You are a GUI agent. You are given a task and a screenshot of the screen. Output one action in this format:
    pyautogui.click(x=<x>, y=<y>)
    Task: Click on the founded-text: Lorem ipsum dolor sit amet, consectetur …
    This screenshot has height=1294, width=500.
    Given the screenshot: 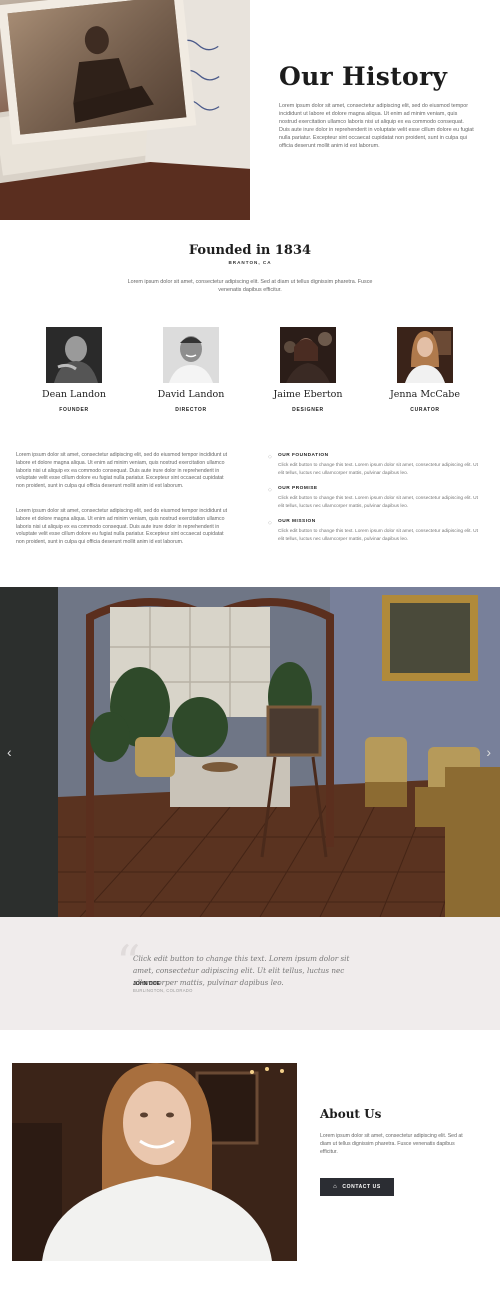 What is the action you would take?
    pyautogui.click(x=250, y=286)
    